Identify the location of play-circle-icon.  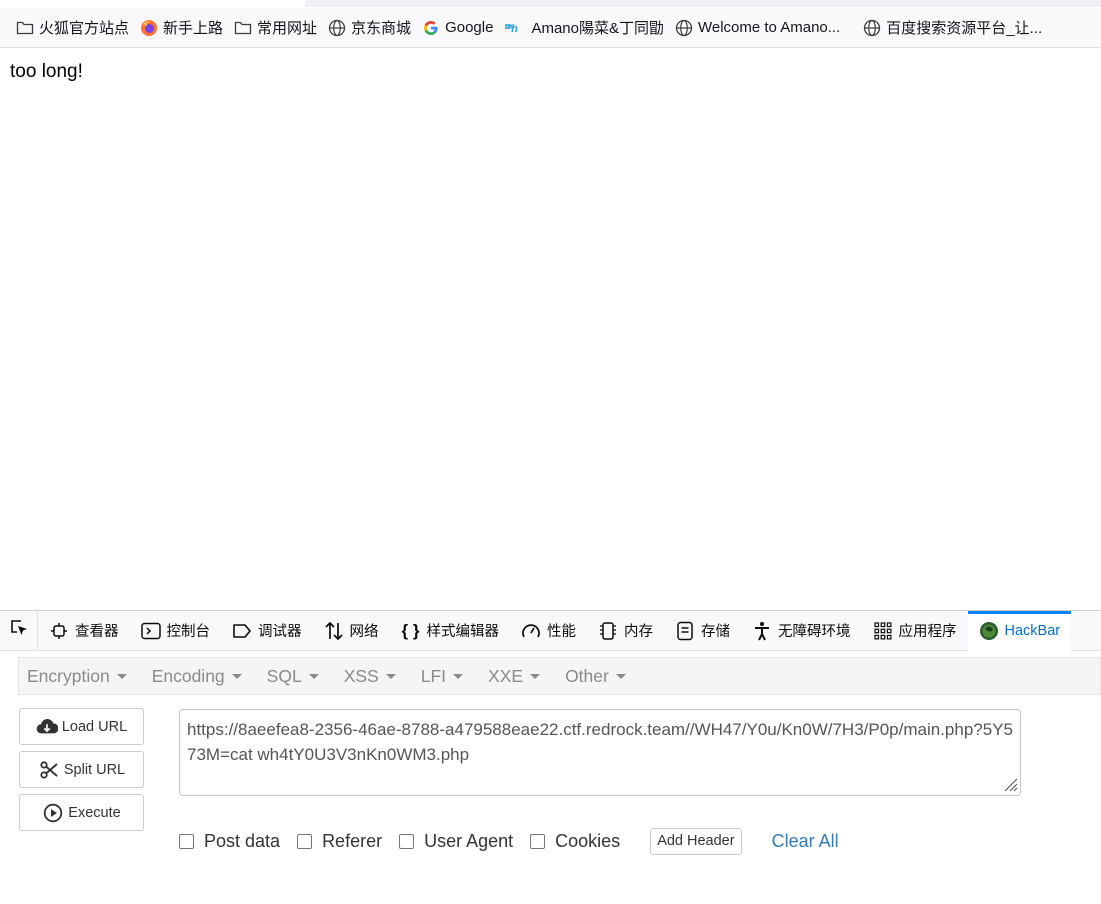
(53, 813).